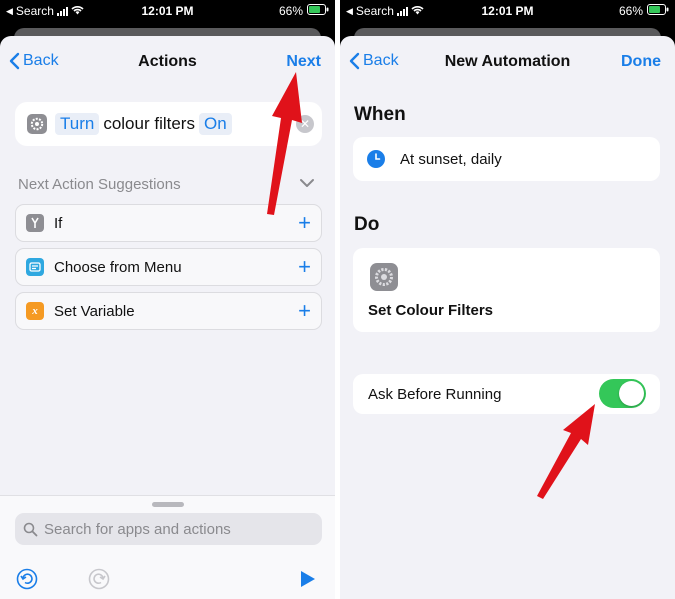  What do you see at coordinates (168, 311) in the screenshot?
I see `suggestion-set-variable: x Set Variable +` at bounding box center [168, 311].